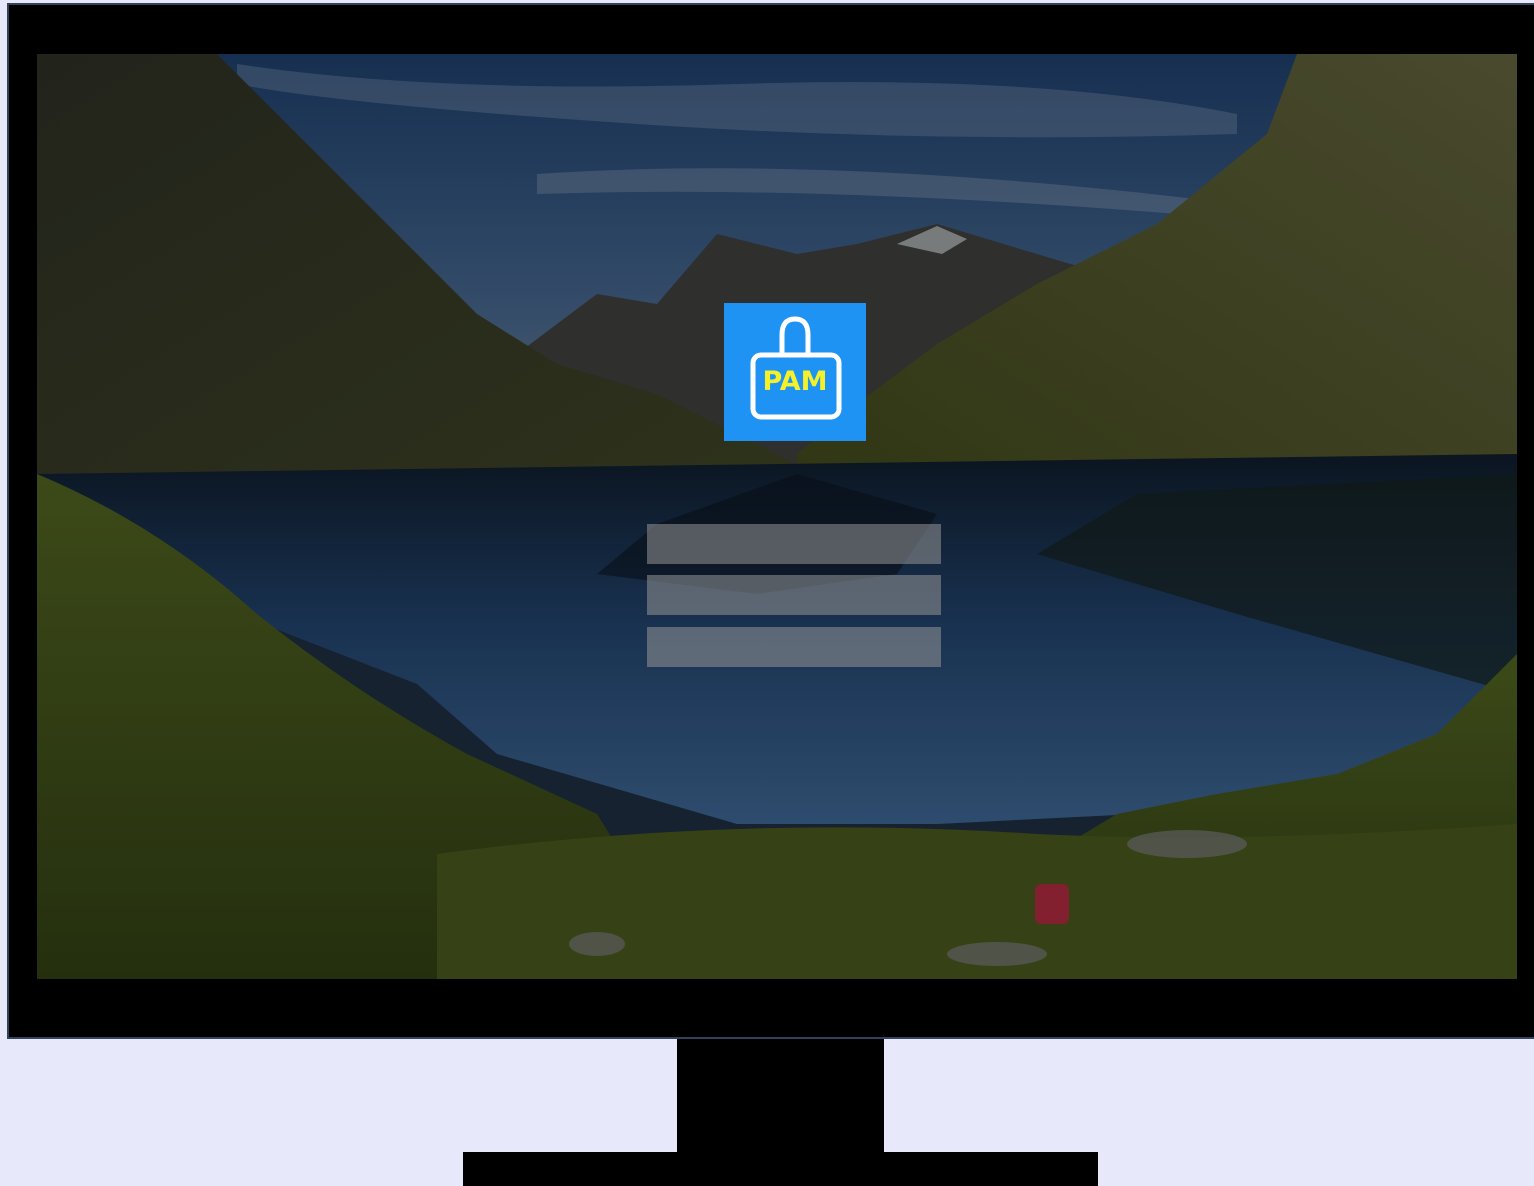 Image resolution: width=1534 pixels, height=1186 pixels. I want to click on pam-logo, so click(795, 372).